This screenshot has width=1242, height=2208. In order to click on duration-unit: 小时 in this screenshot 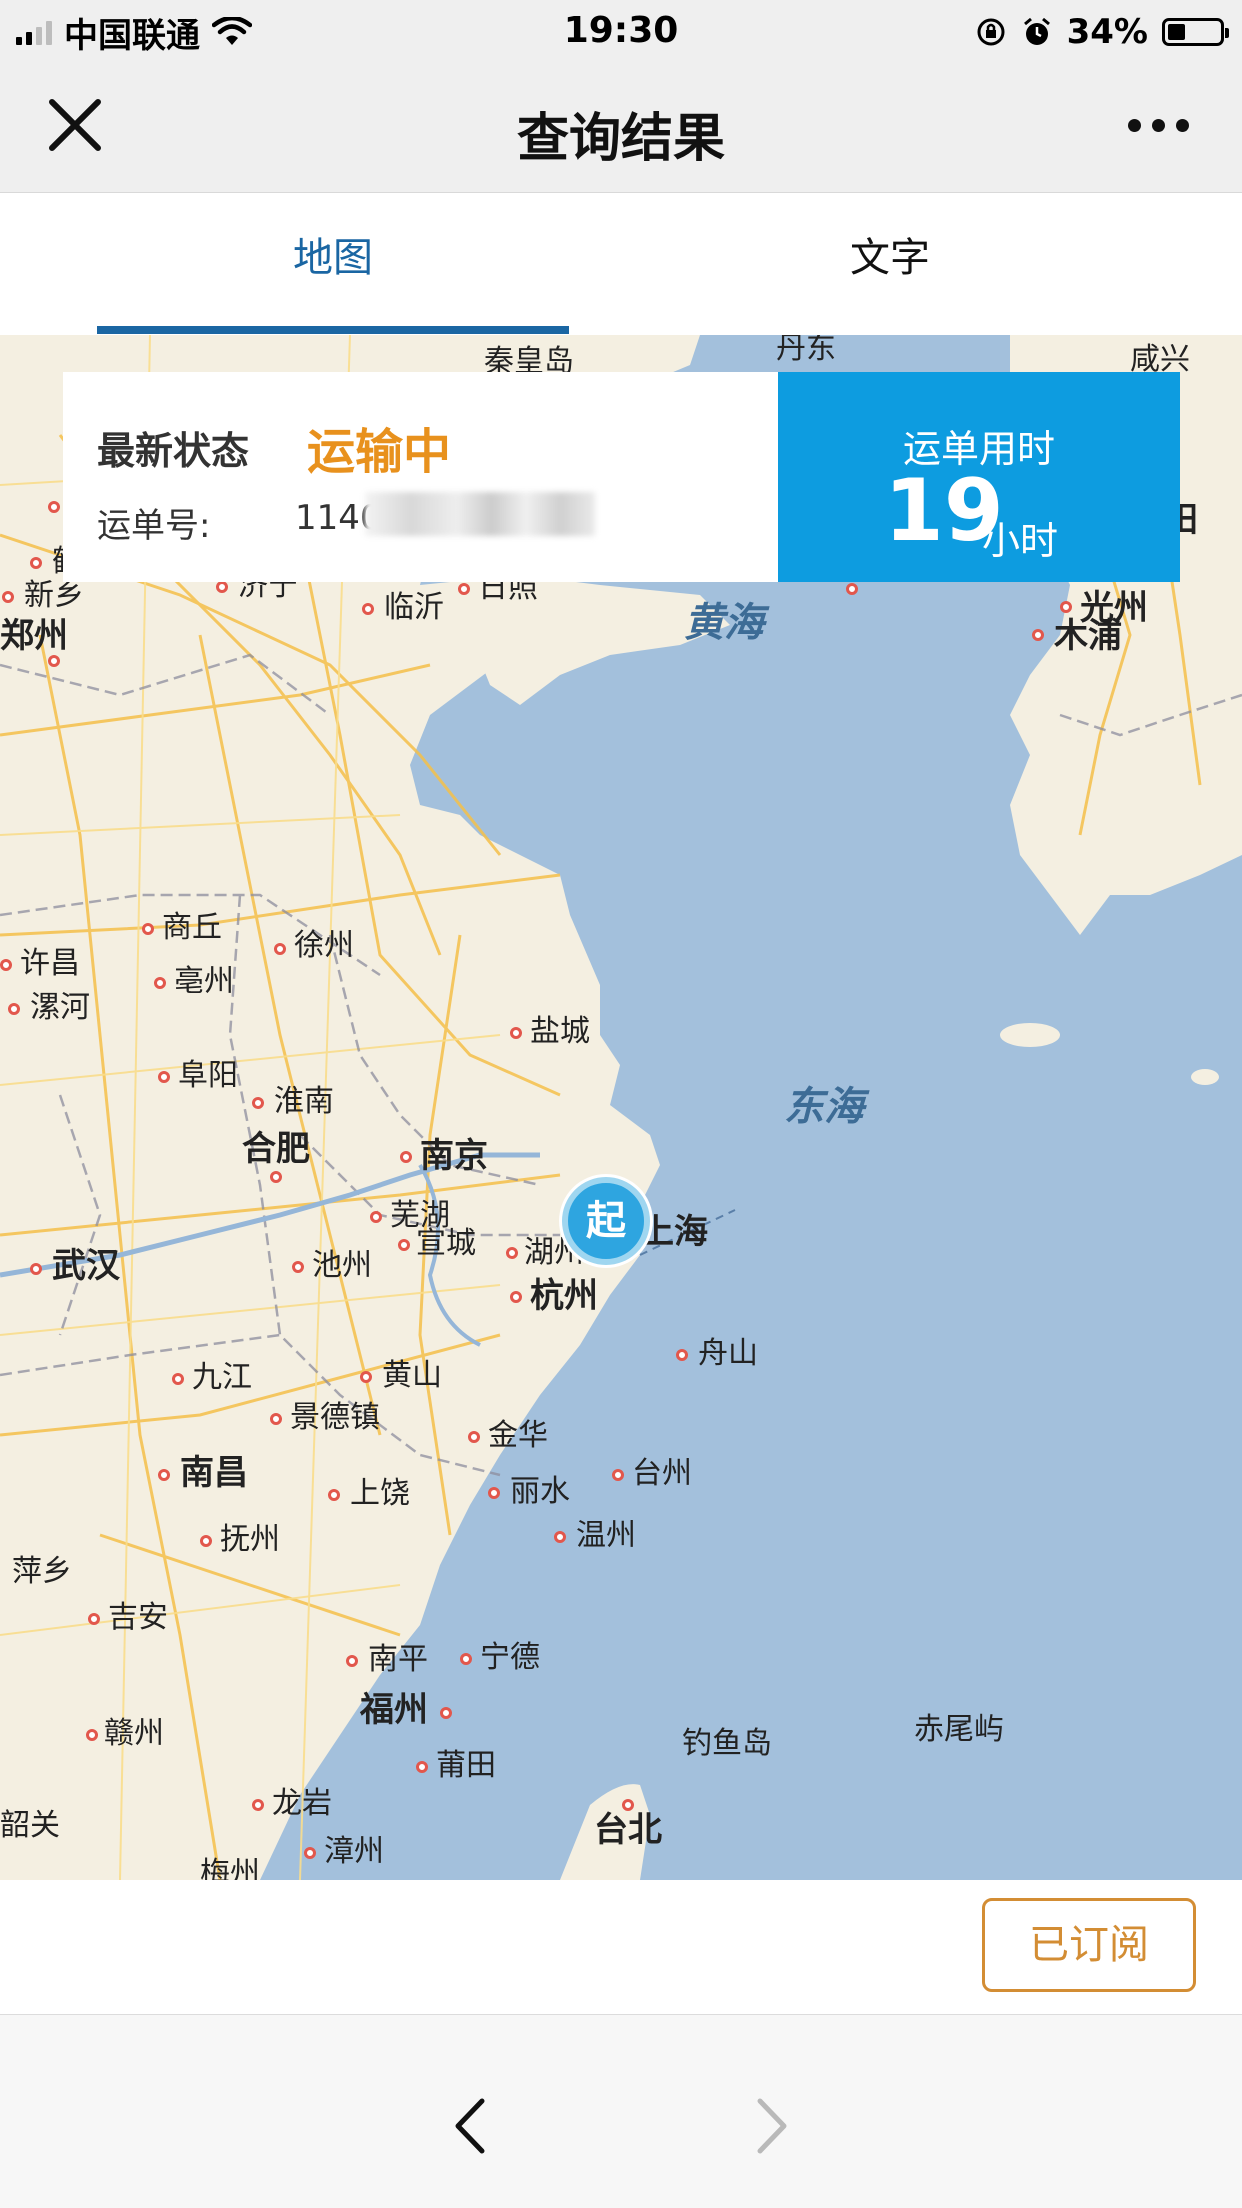, I will do `click(1020, 541)`.